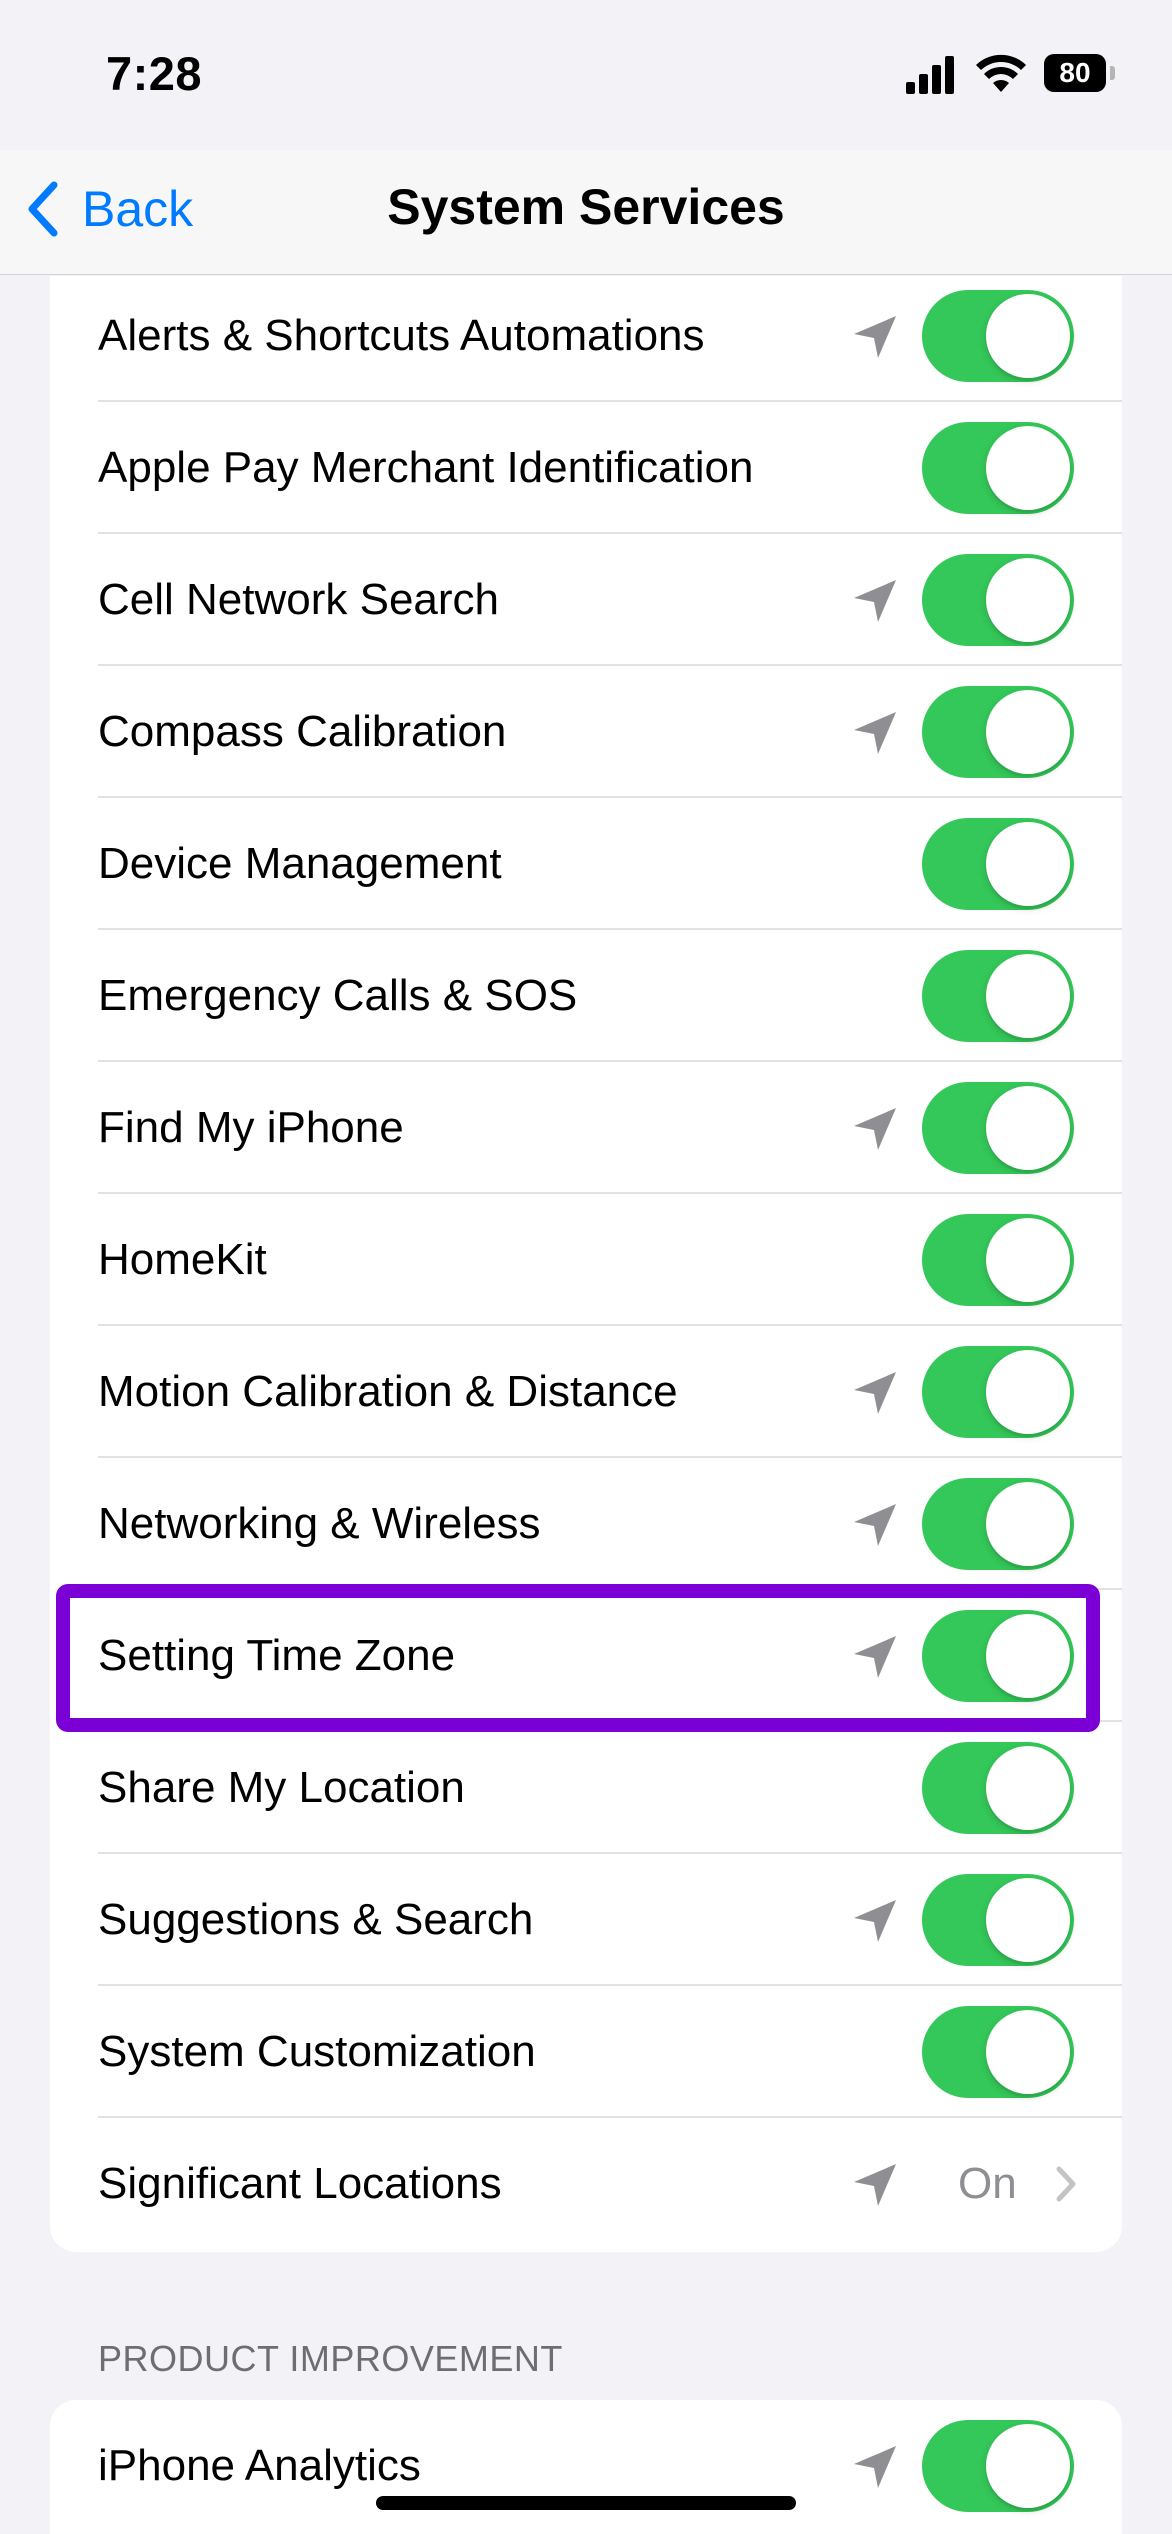 The image size is (1172, 2534). I want to click on list-item-alerts-and-shortcuts-automations: Alerts & Shortcuts Automations, so click(586, 339).